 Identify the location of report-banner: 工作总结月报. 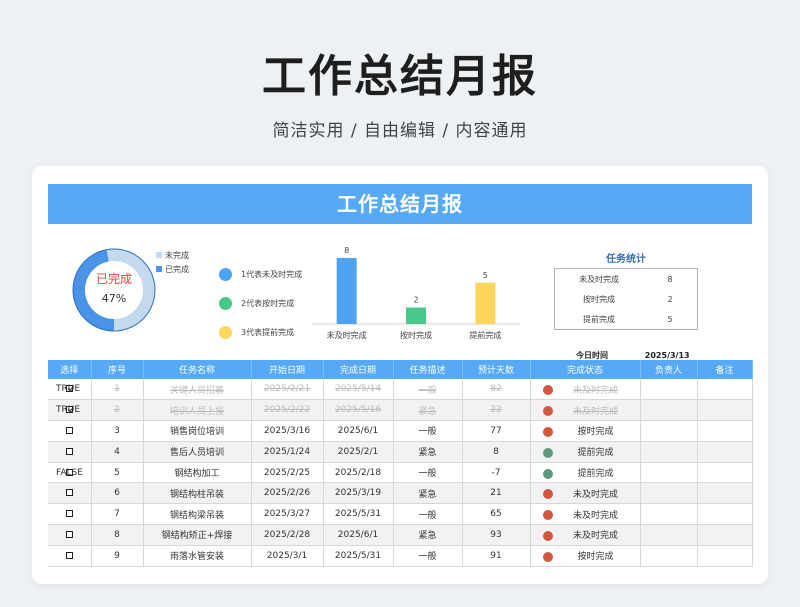
(400, 204).